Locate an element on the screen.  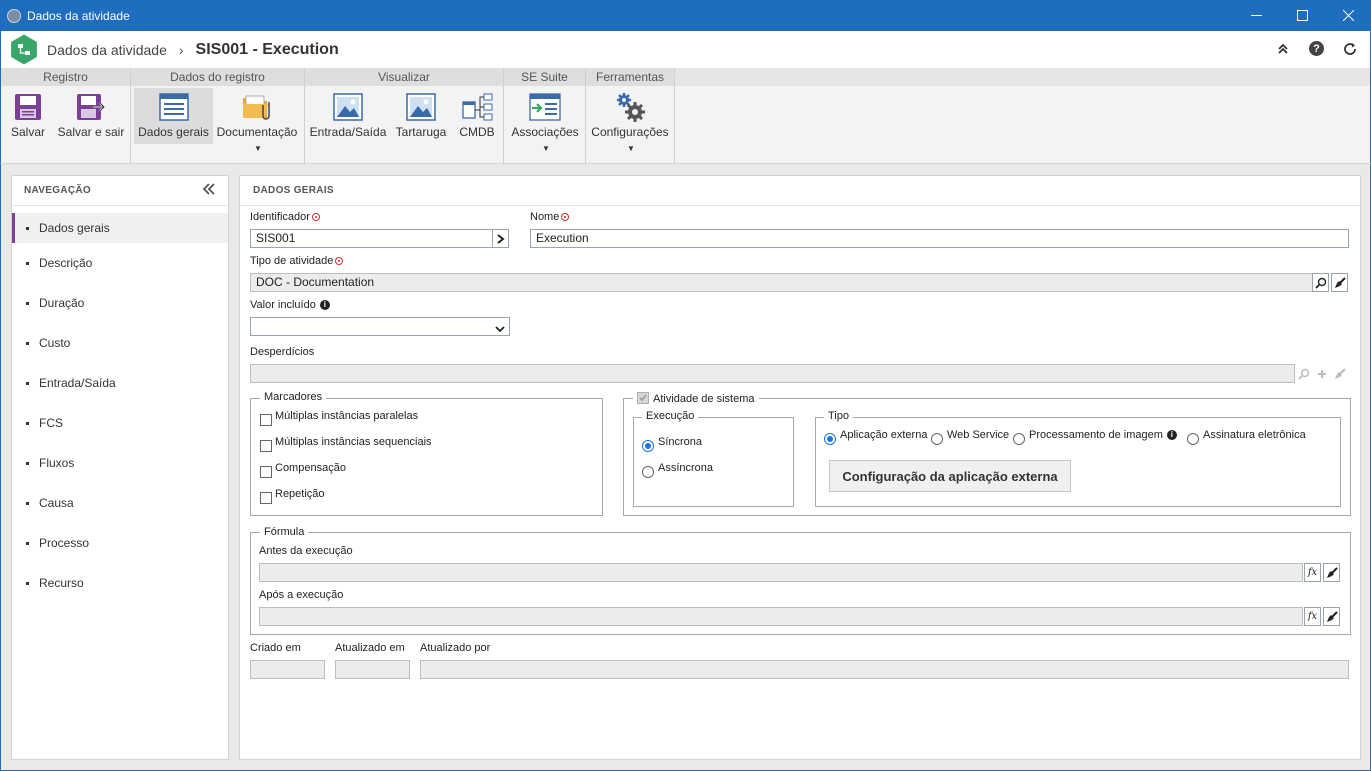
marcadores-legend: Marcadores is located at coordinates (293, 397).